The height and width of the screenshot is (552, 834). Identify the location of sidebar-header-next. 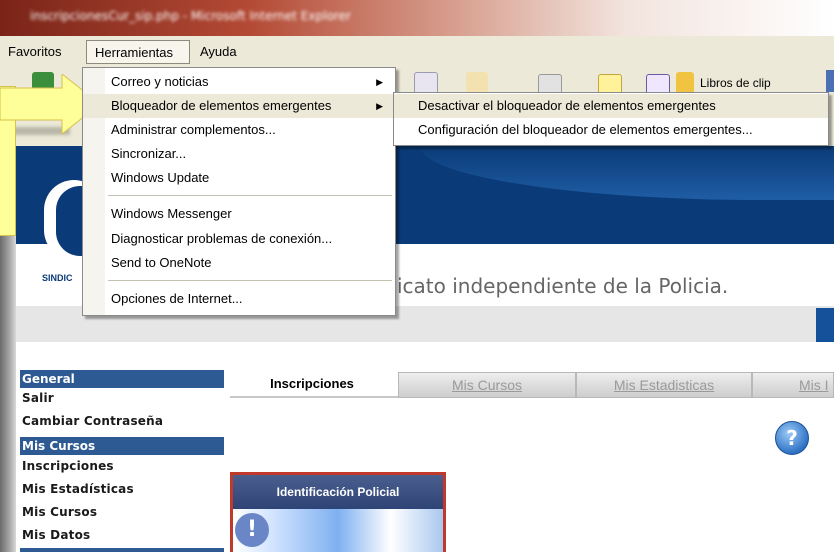
(122, 550).